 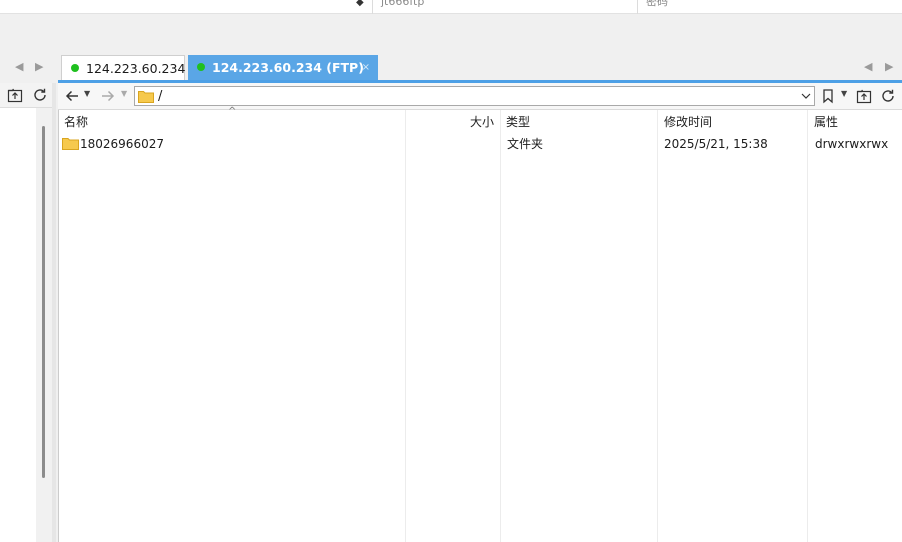 What do you see at coordinates (844, 93) in the screenshot?
I see `bookmark-dropdown-icon: ▼` at bounding box center [844, 93].